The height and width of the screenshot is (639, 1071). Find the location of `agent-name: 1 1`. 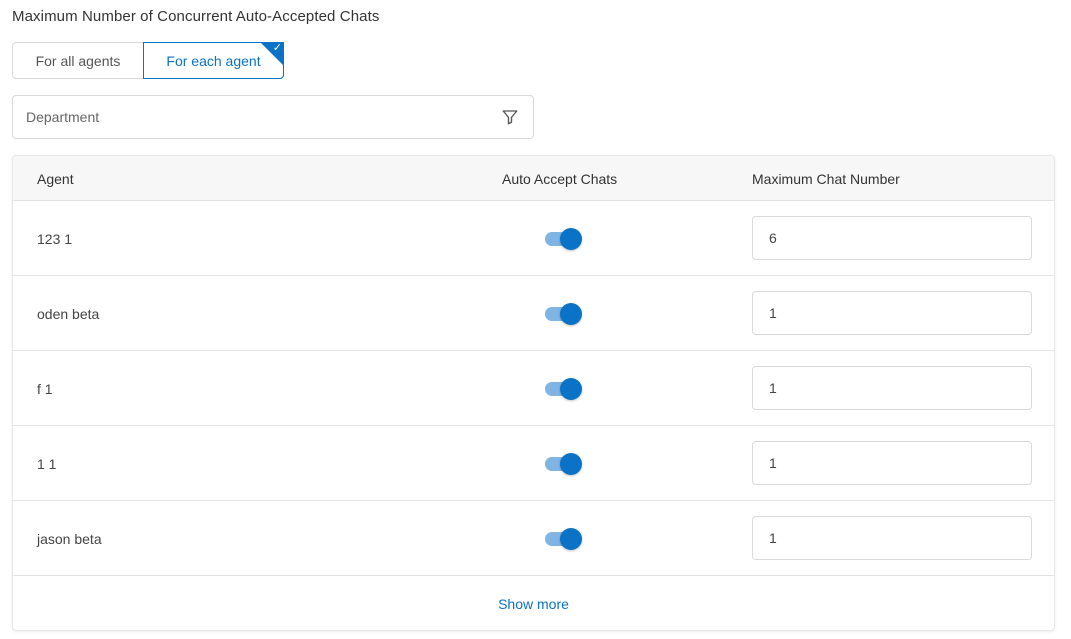

agent-name: 1 1 is located at coordinates (47, 463).